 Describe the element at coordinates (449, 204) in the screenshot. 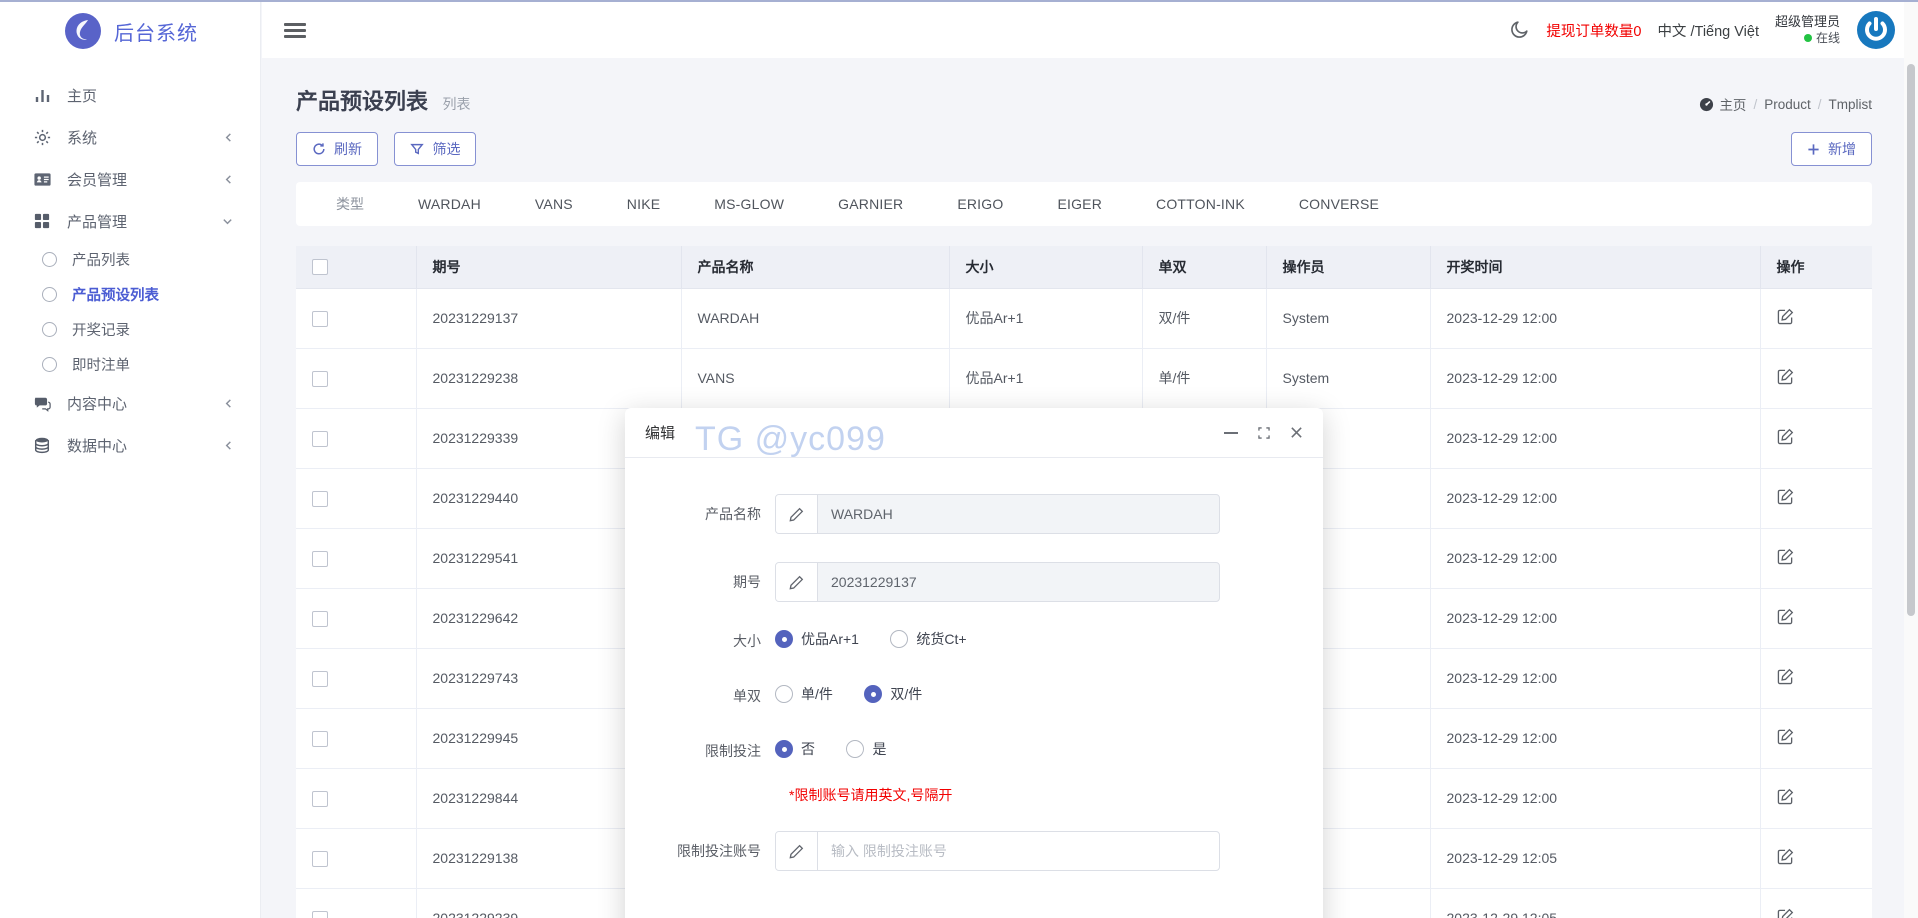

I see `tab-wardah: WARDAH` at that location.